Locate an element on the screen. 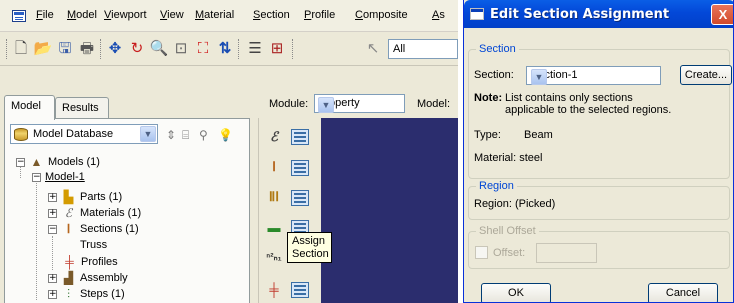  note-text-line1: List contains only sections is located at coordinates (569, 98).